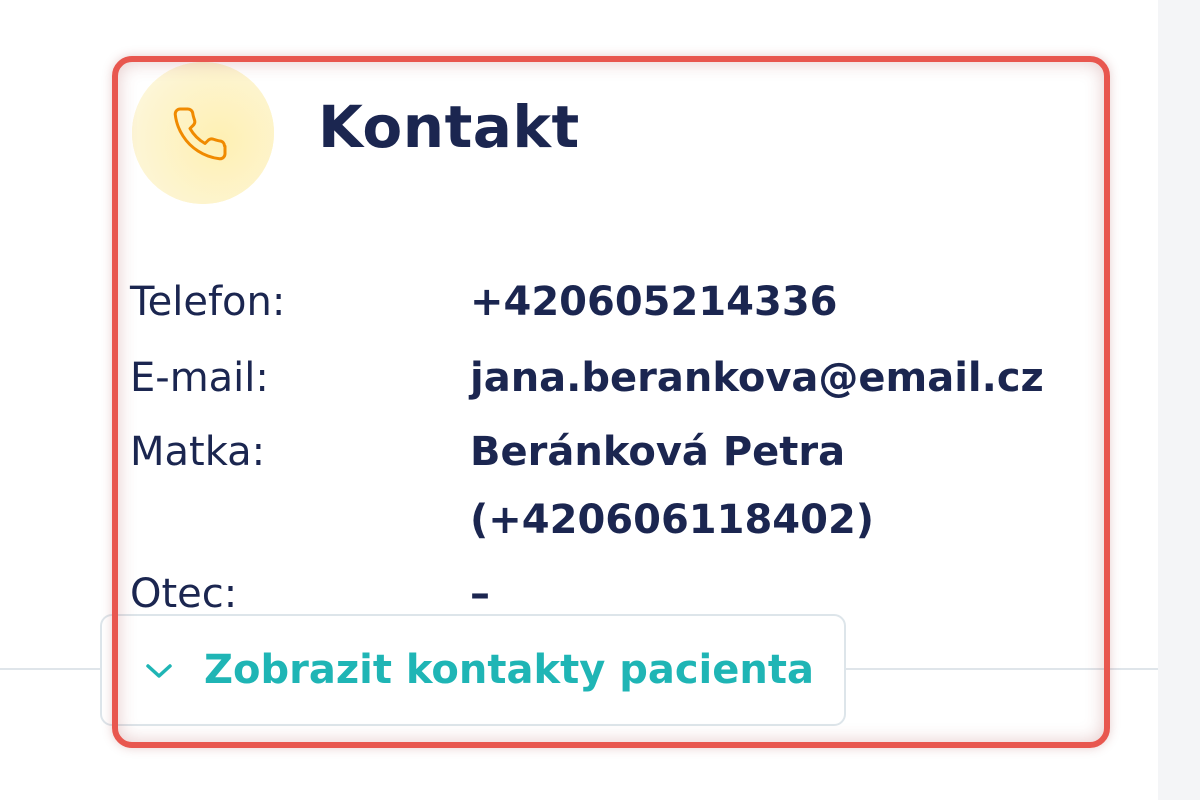 This screenshot has width=1200, height=800. Describe the element at coordinates (480, 594) in the screenshot. I see `contact-value-father: –` at that location.